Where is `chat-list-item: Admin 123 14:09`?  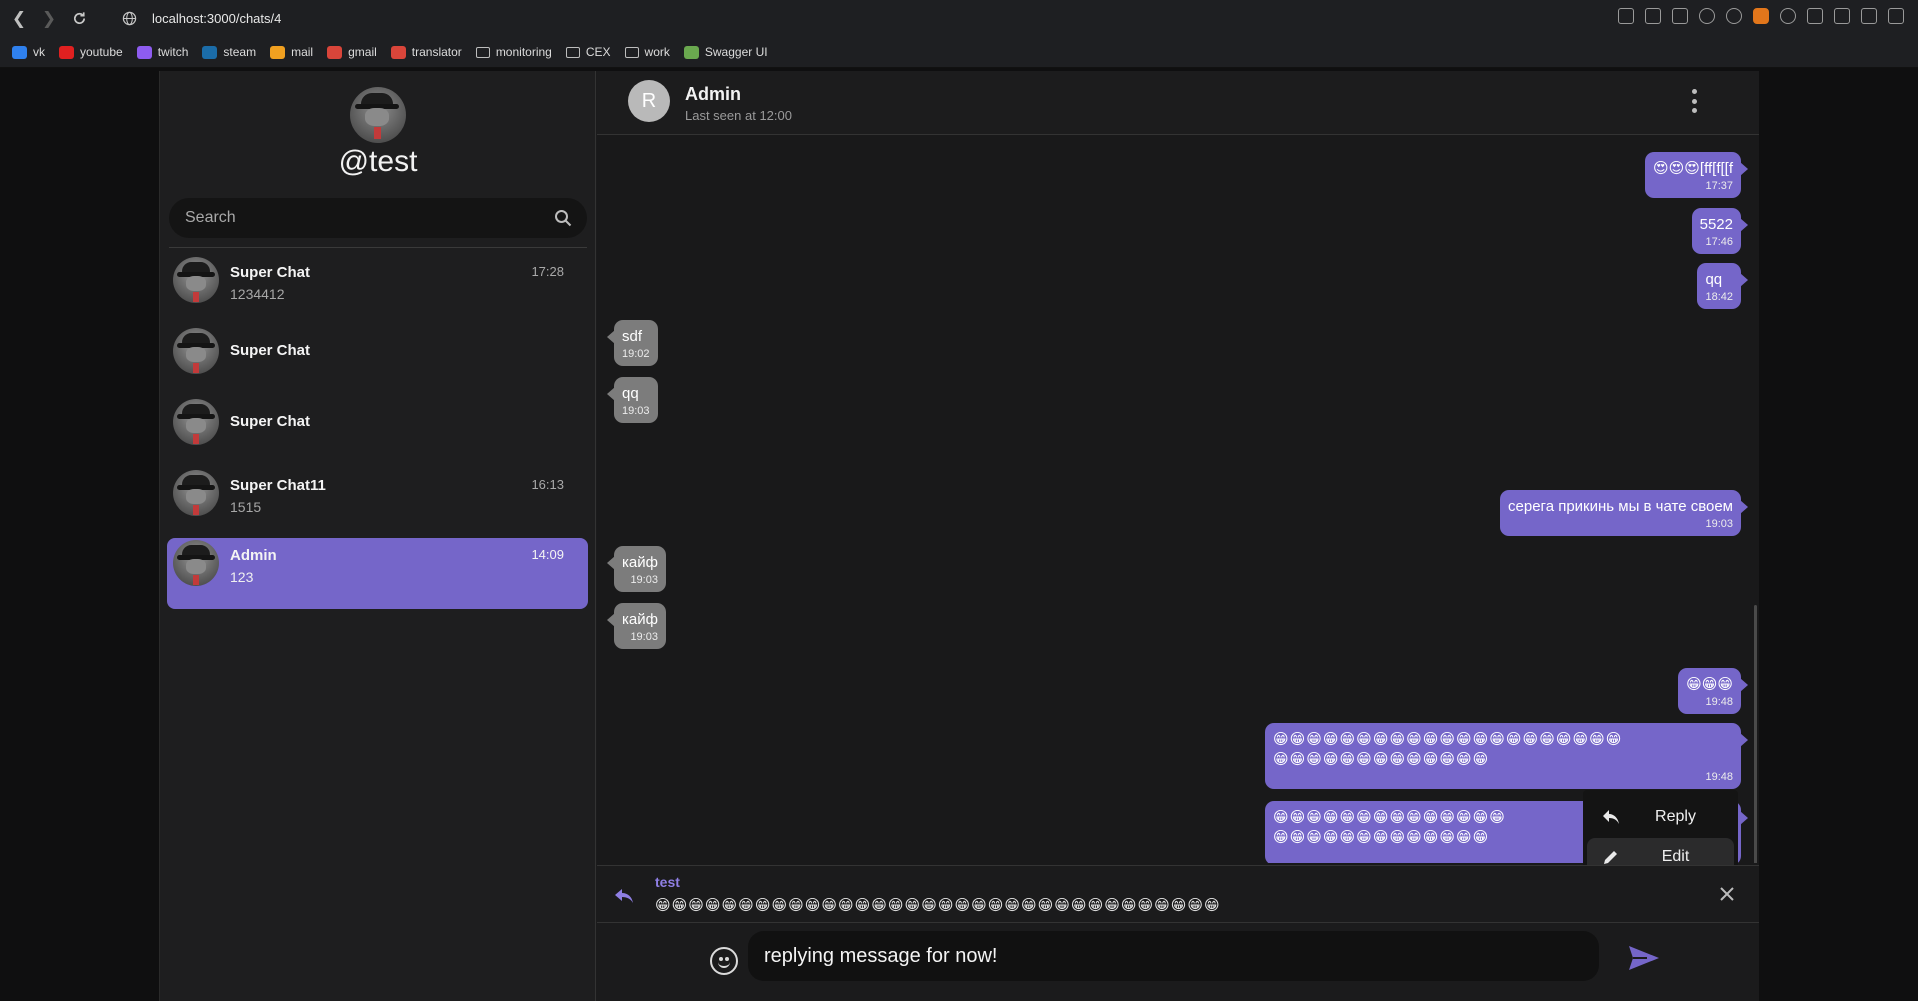
chat-list-item: Admin 123 14:09 is located at coordinates (377, 573).